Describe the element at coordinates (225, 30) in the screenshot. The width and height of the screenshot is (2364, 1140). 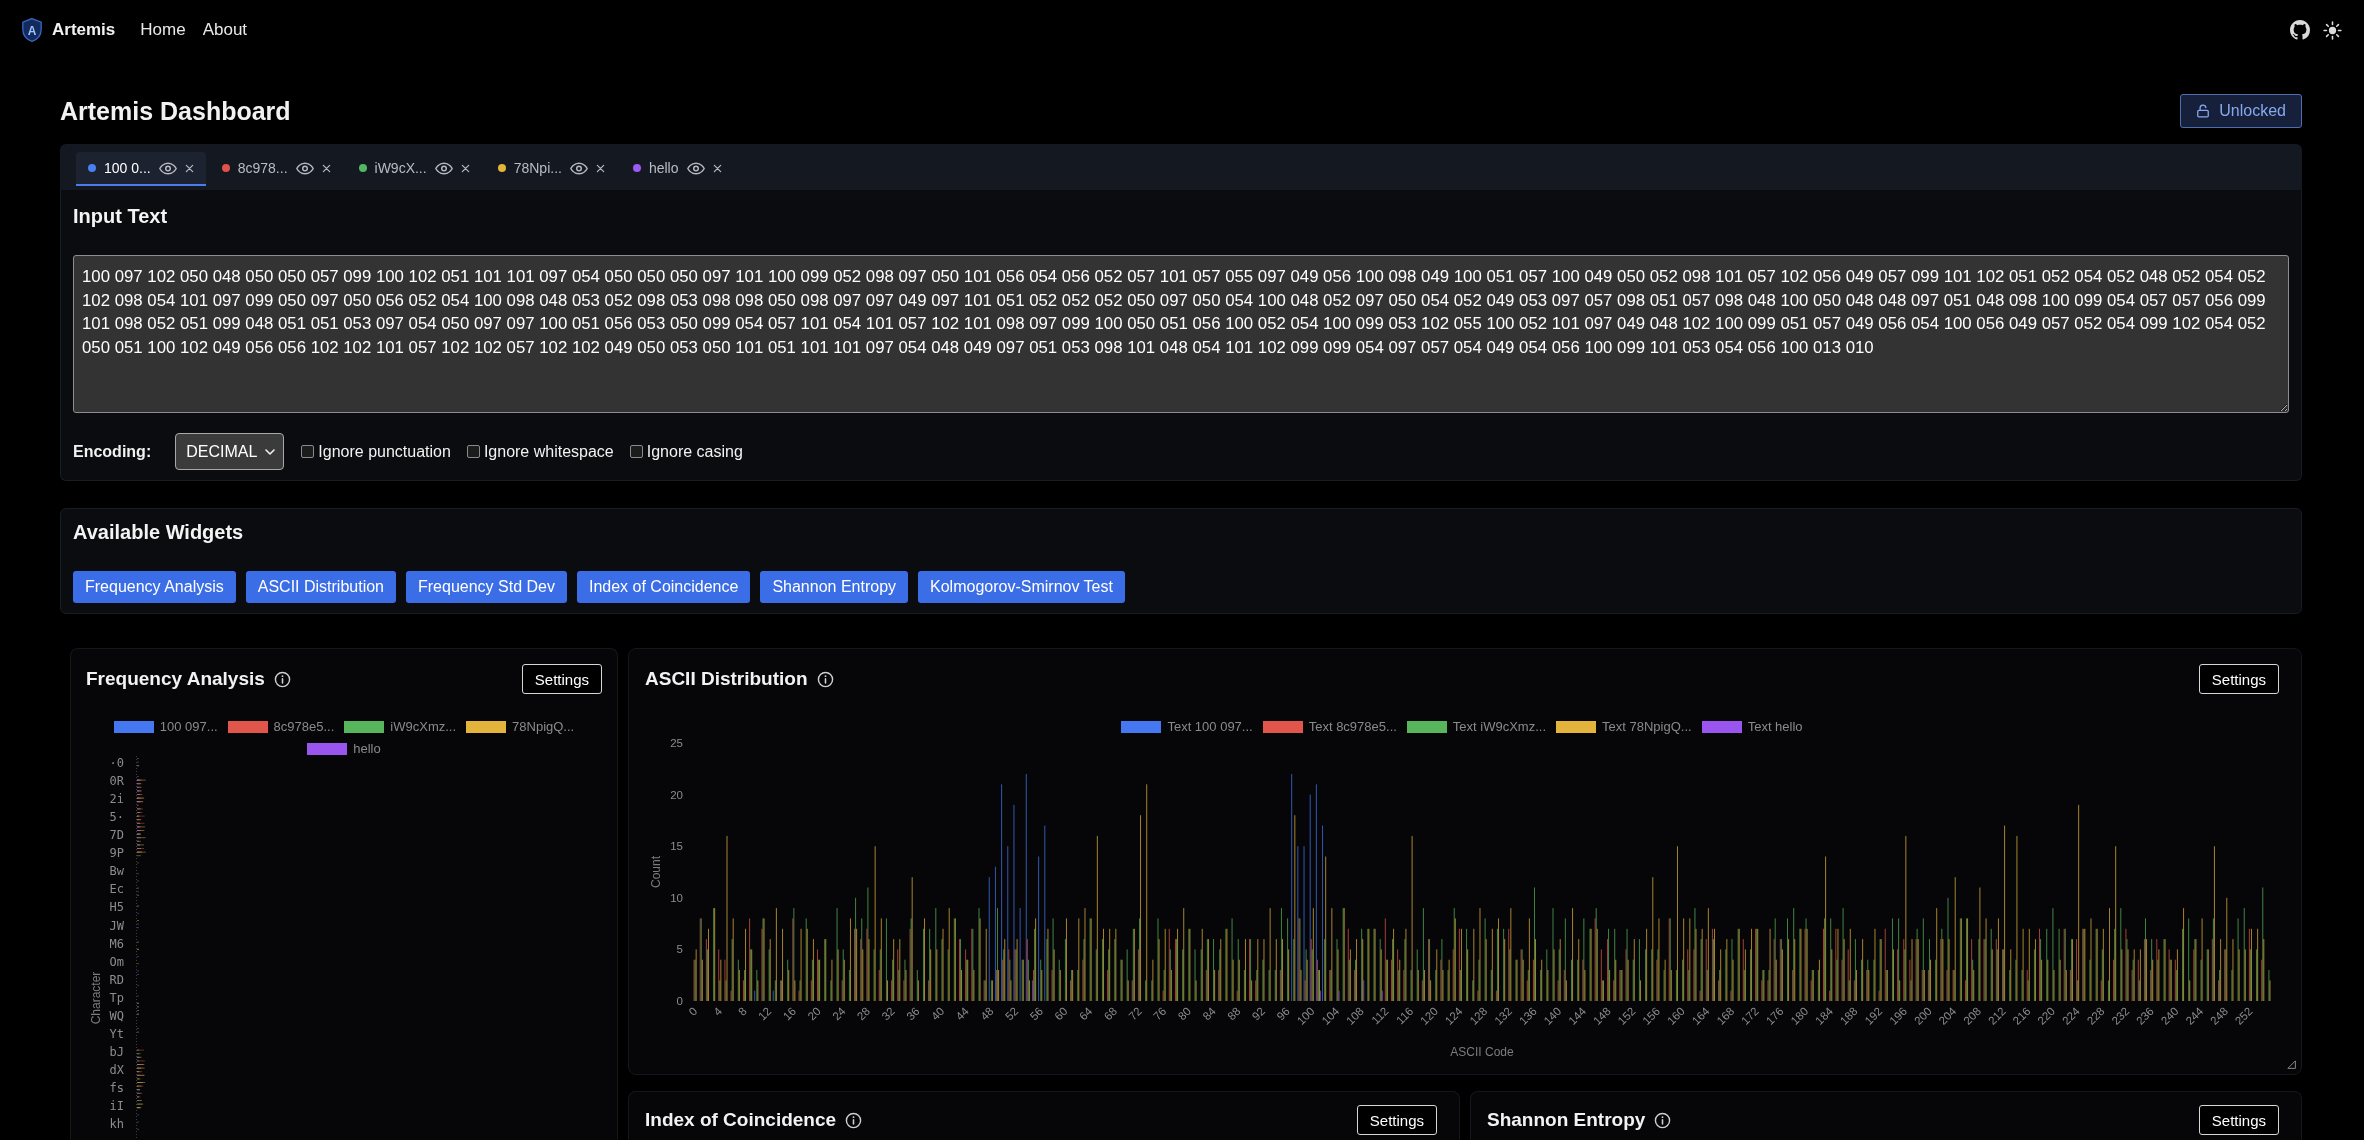
I see `nav-link: About` at that location.